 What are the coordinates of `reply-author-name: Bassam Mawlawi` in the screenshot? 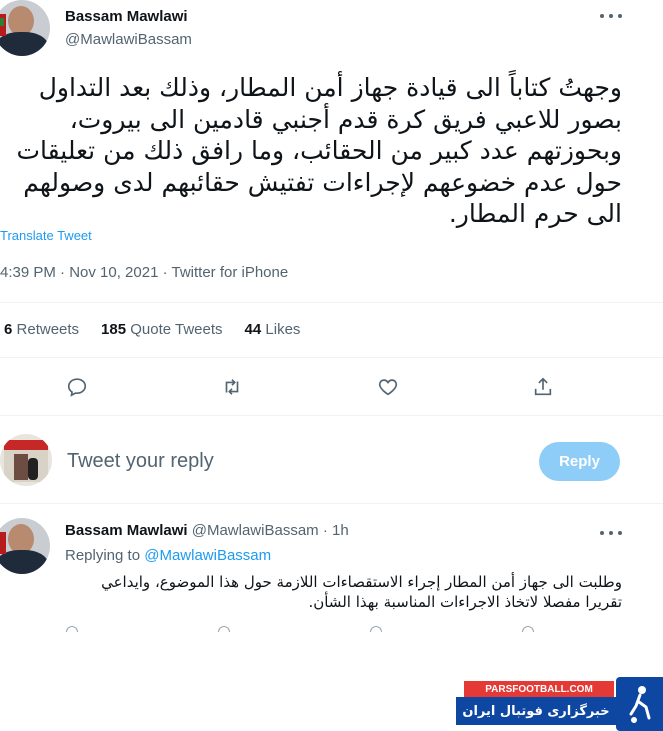 It's located at (126, 530).